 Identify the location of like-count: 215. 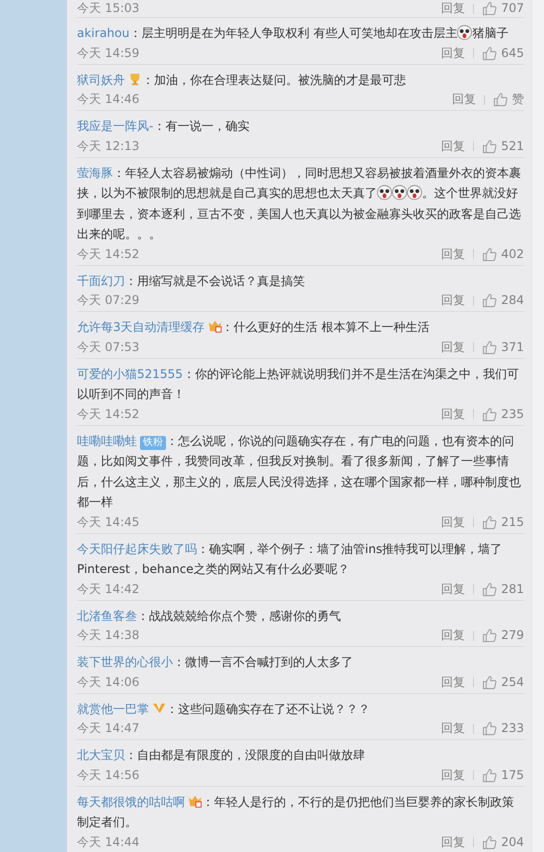
(512, 522).